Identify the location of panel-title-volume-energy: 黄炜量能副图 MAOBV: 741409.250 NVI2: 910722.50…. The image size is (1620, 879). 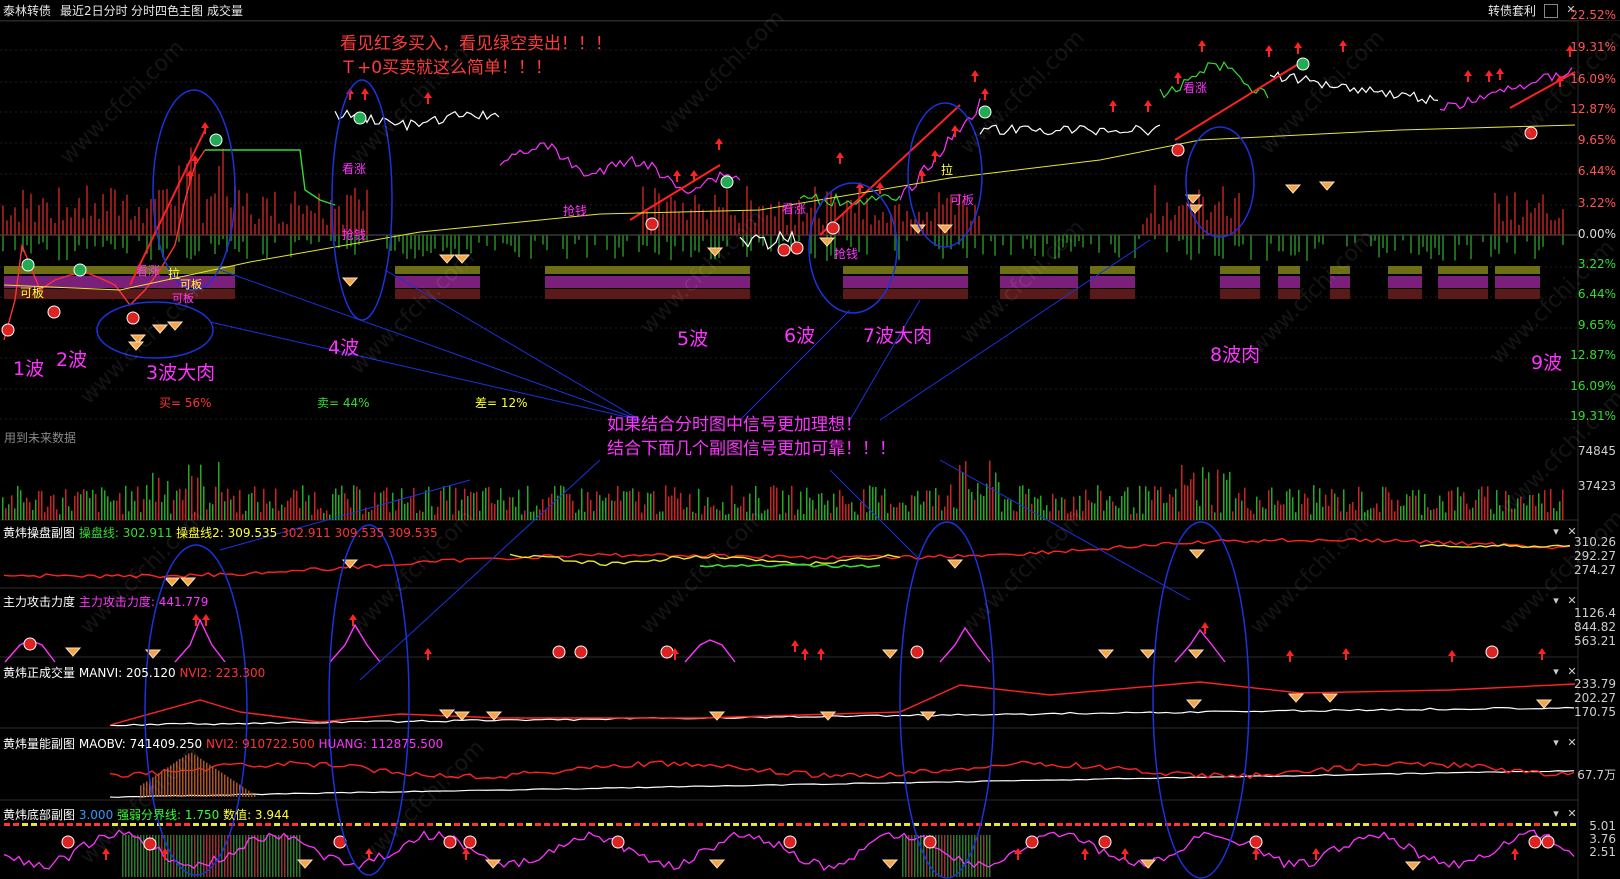
(223, 743).